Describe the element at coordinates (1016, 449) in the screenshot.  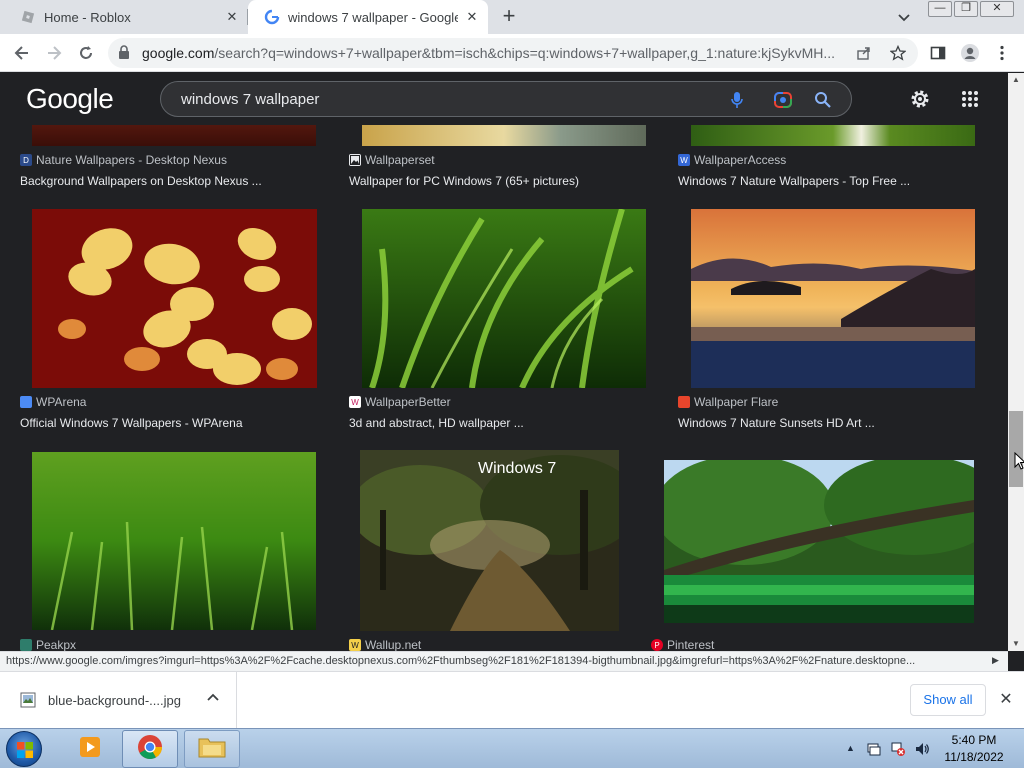
I see `scrollbar-thumb` at that location.